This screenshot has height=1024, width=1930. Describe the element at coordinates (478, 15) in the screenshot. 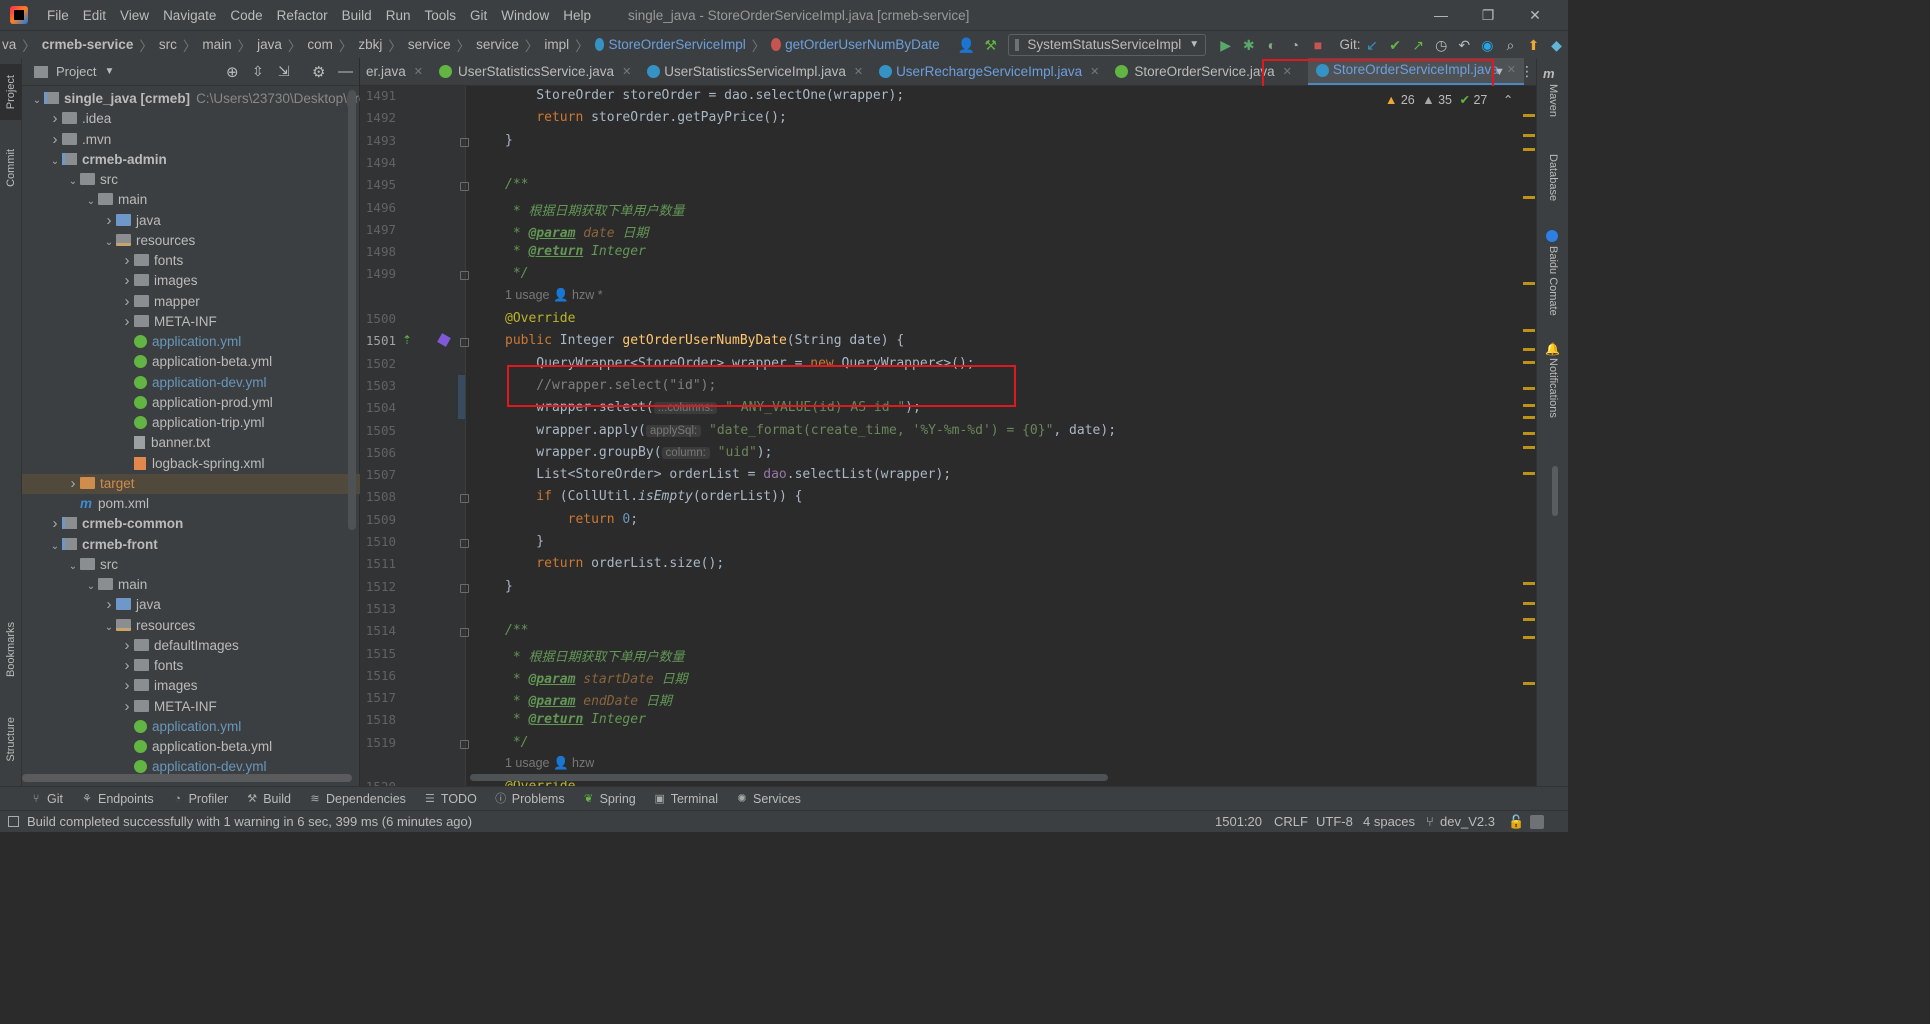

I see `menu-git: Git` at that location.